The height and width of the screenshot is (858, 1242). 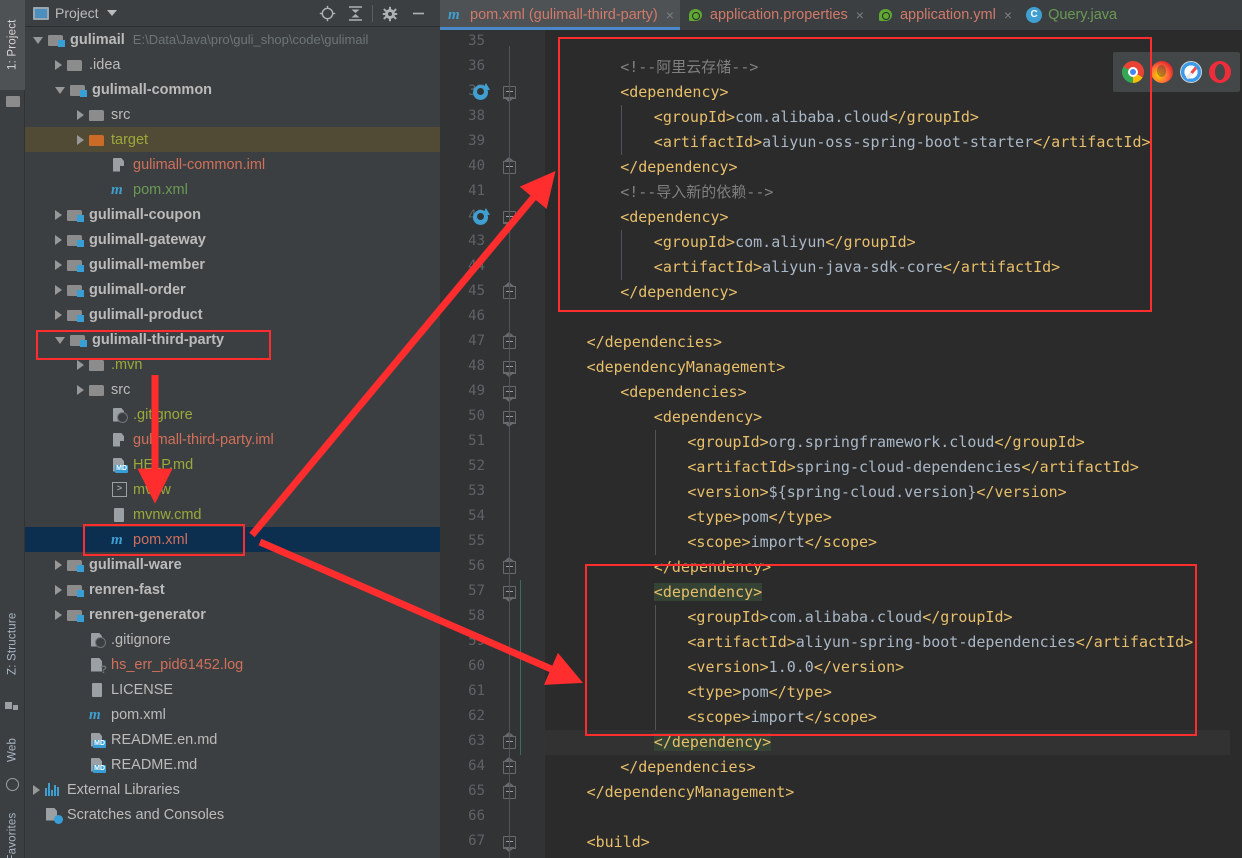 I want to click on chrome-icon, so click(x=1132, y=72).